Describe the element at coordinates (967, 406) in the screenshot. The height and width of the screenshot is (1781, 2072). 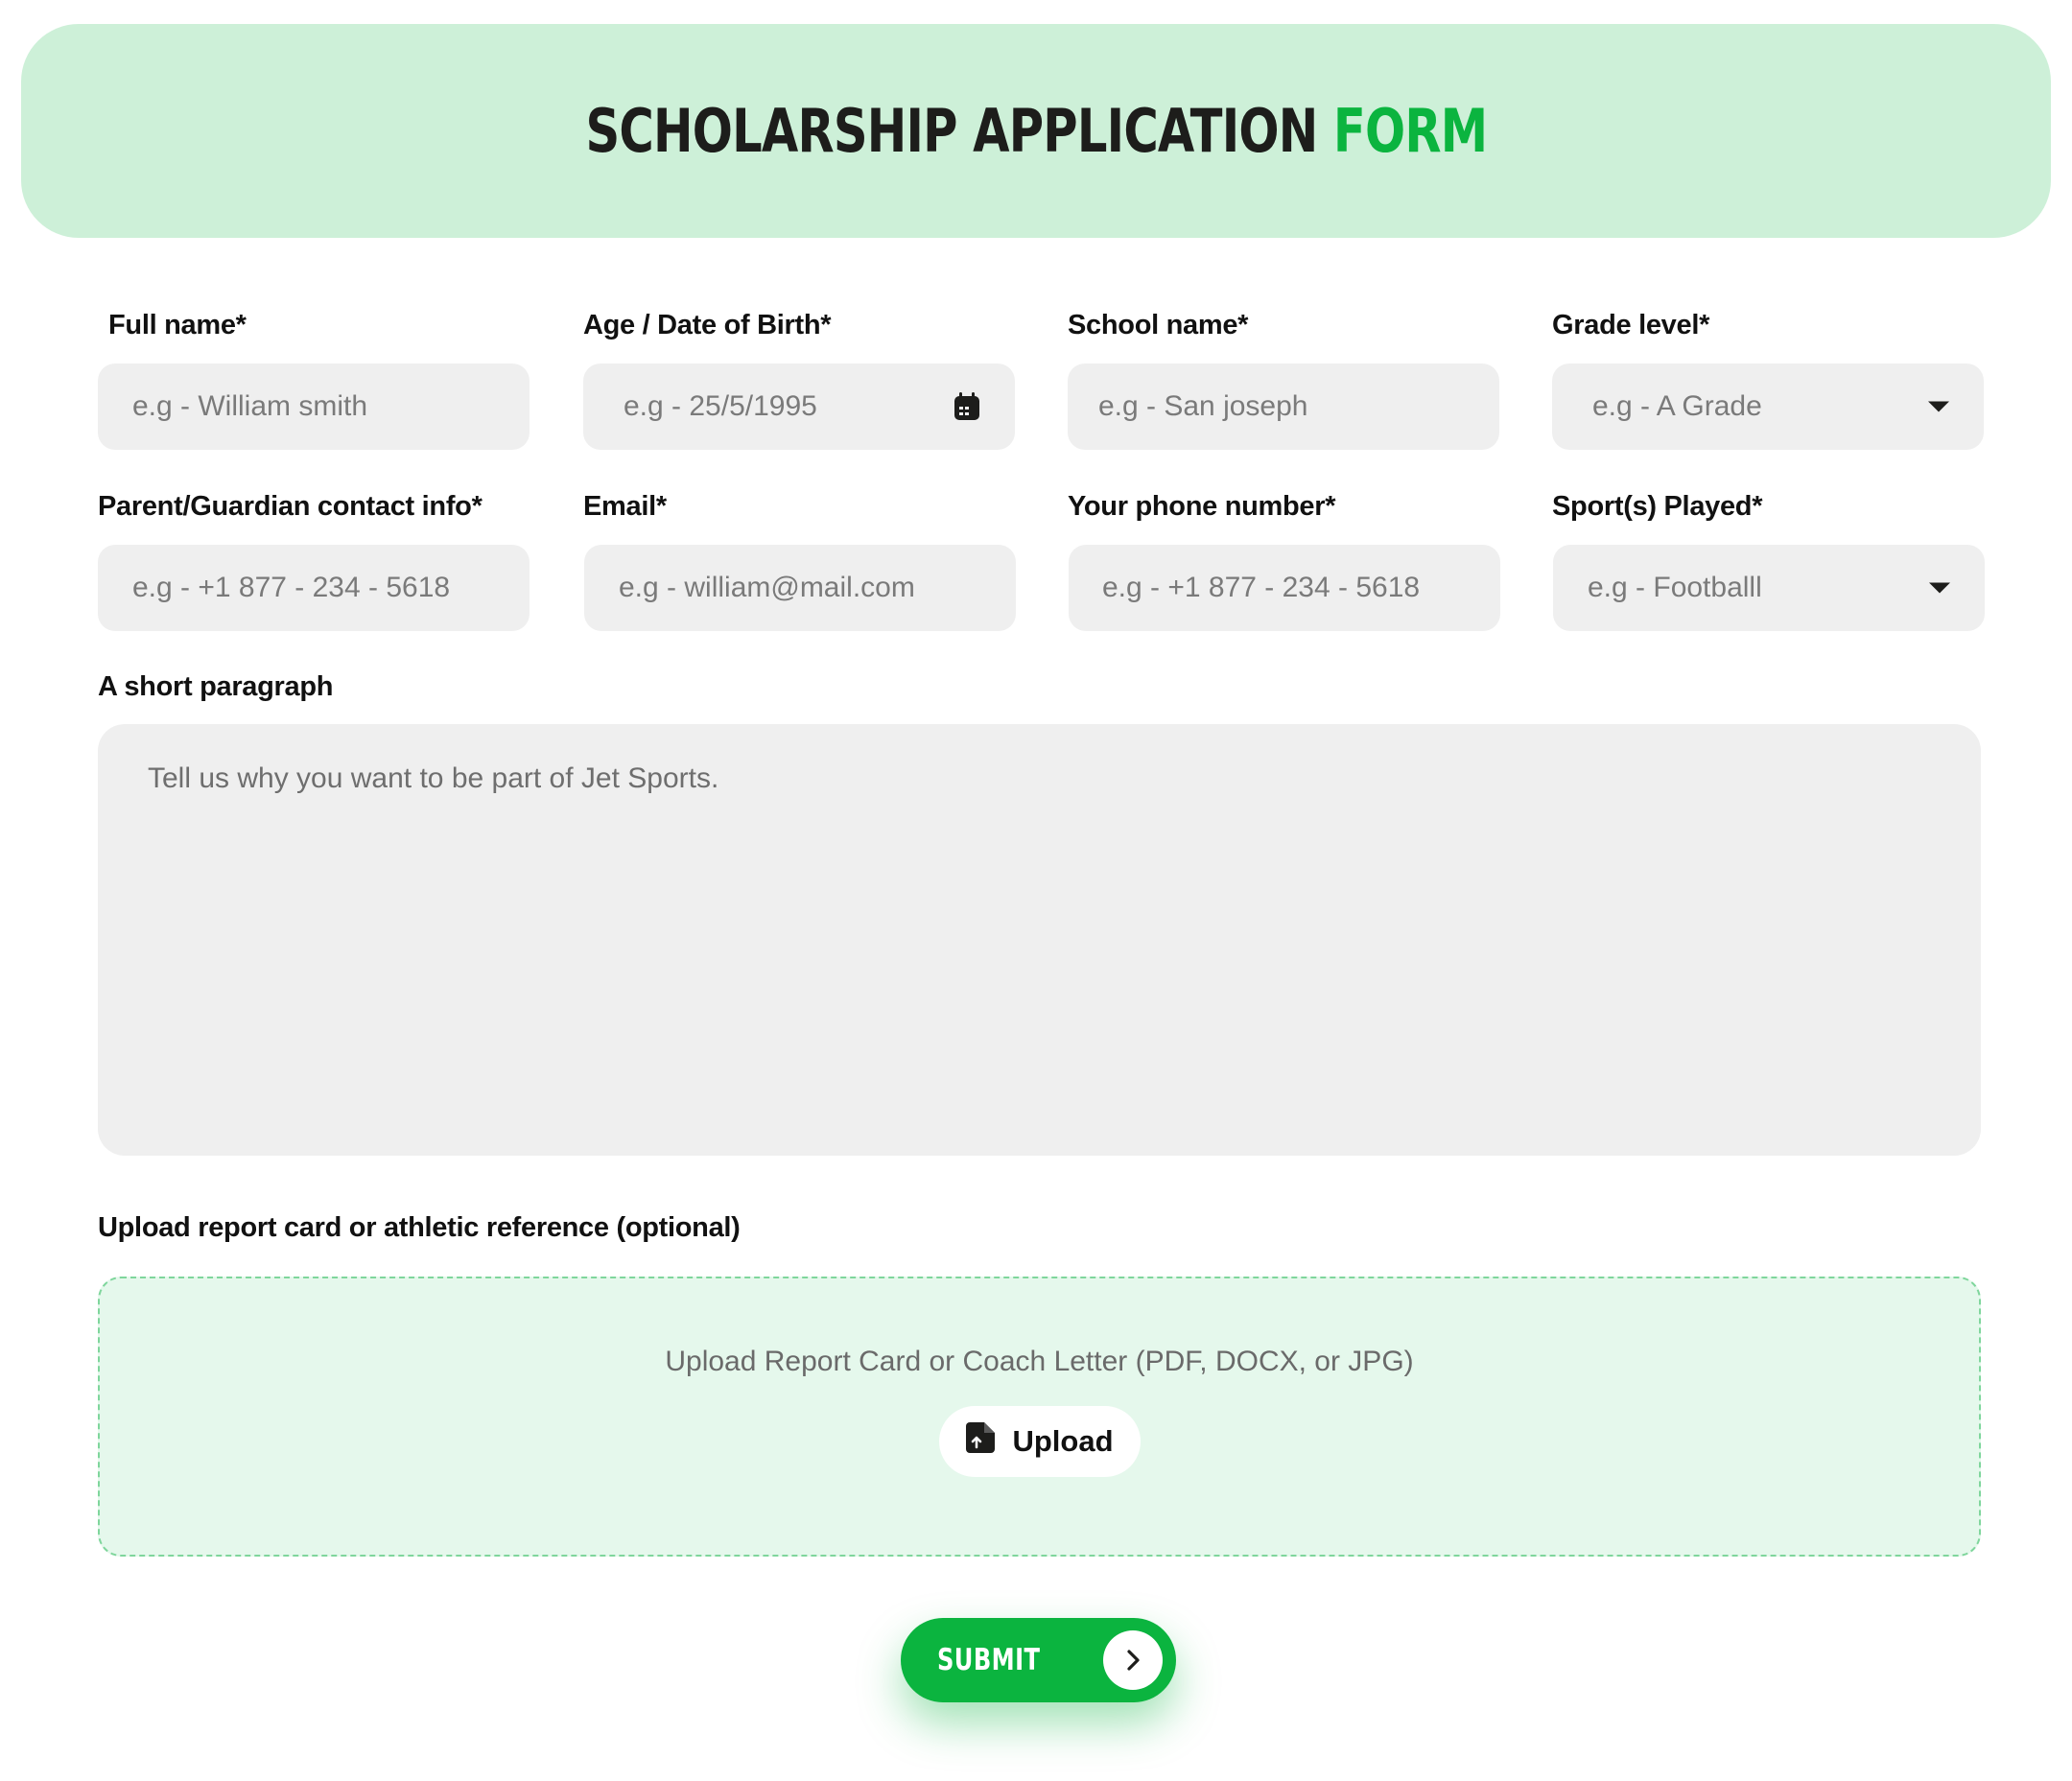
I see `calendar-icon` at that location.